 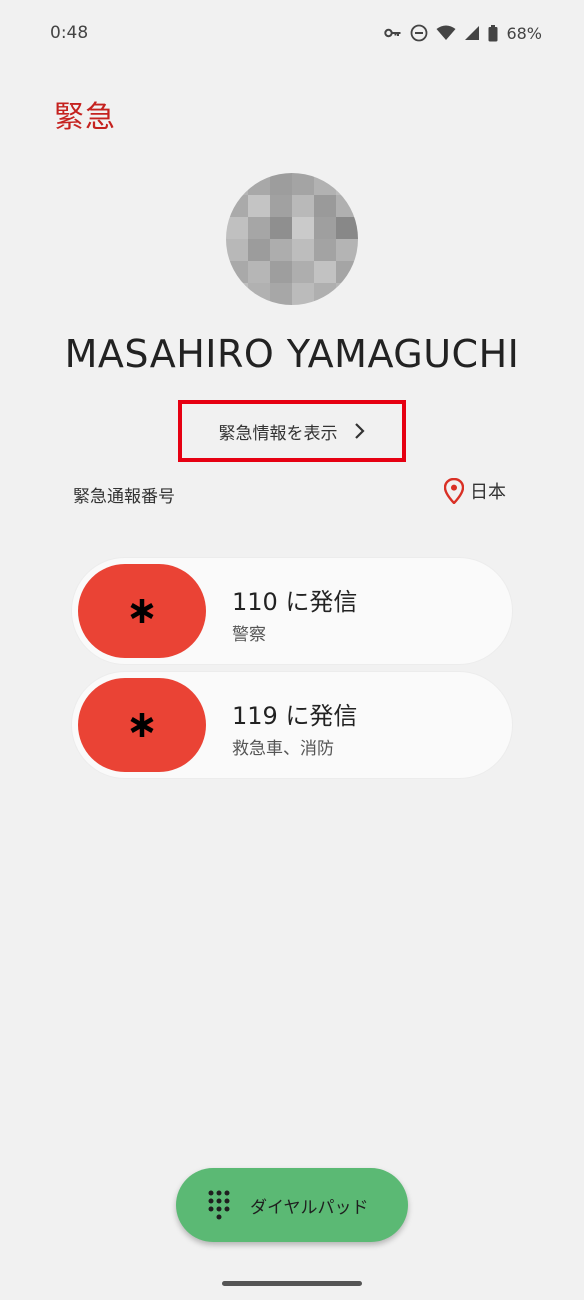 What do you see at coordinates (292, 1283) in the screenshot?
I see `home-indicator` at bounding box center [292, 1283].